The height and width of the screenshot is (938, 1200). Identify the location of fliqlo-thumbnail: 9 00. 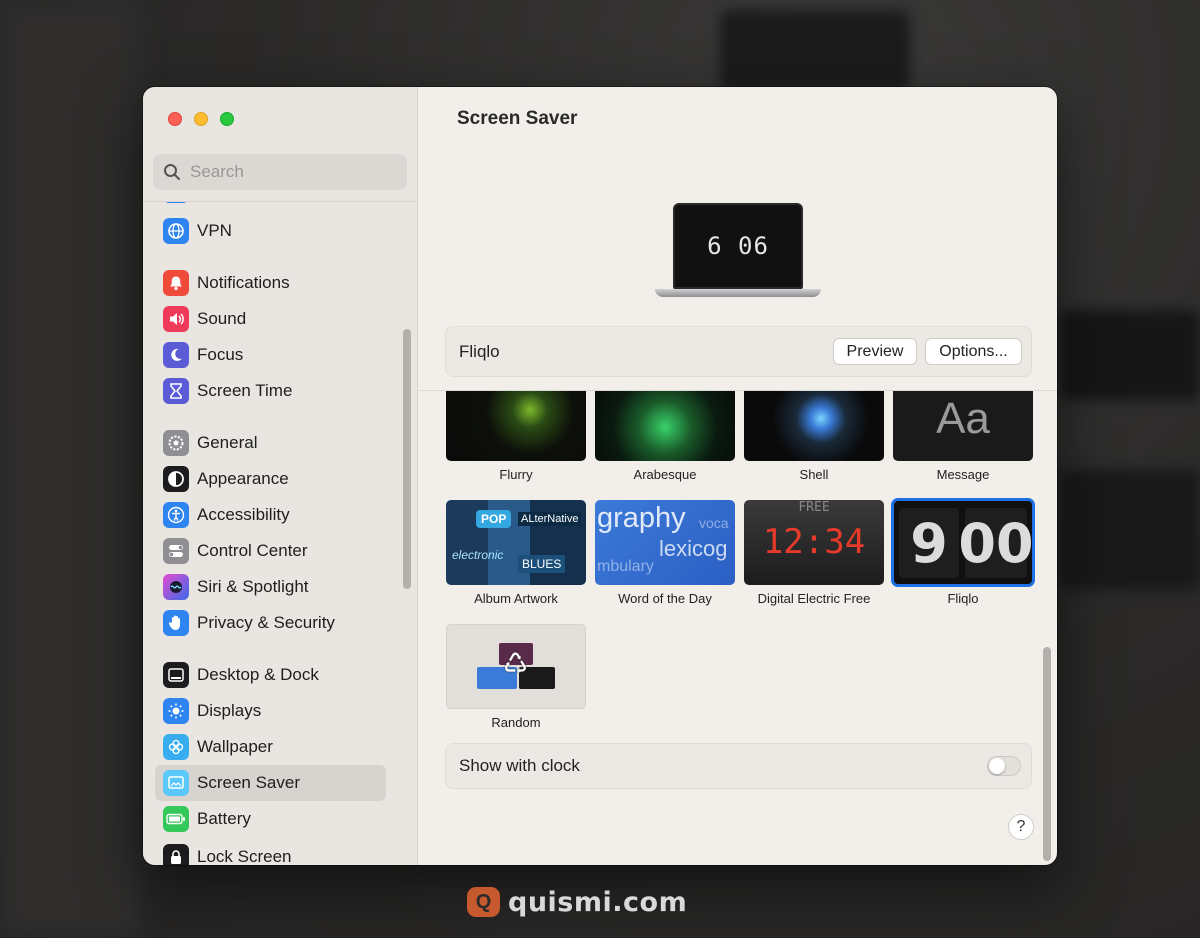
(963, 542).